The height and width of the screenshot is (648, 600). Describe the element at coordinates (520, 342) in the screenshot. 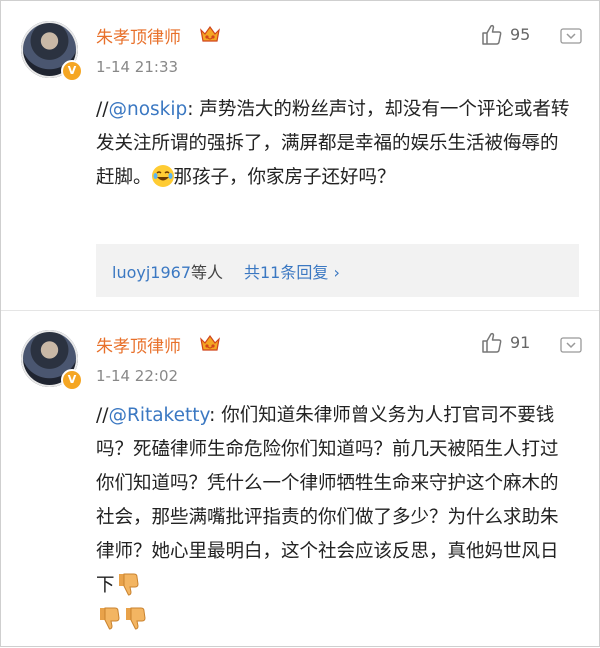

I see `like-count: 91` at that location.